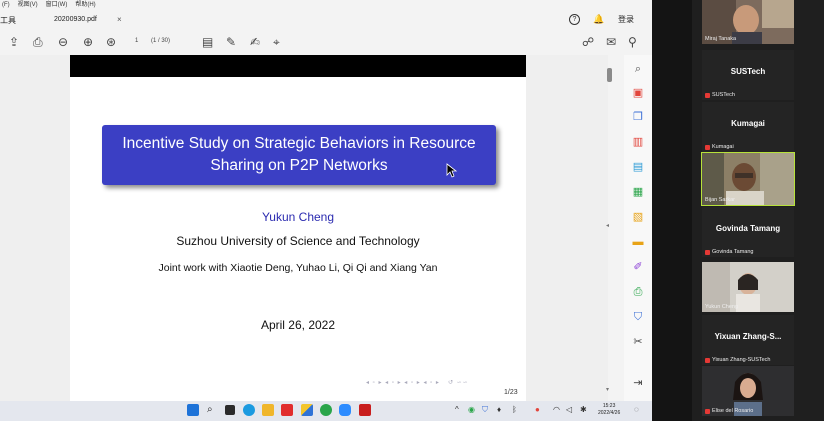 This screenshot has width=824, height=421. What do you see at coordinates (638, 167) in the screenshot?
I see `export-pdf-icon: ▤` at bounding box center [638, 167].